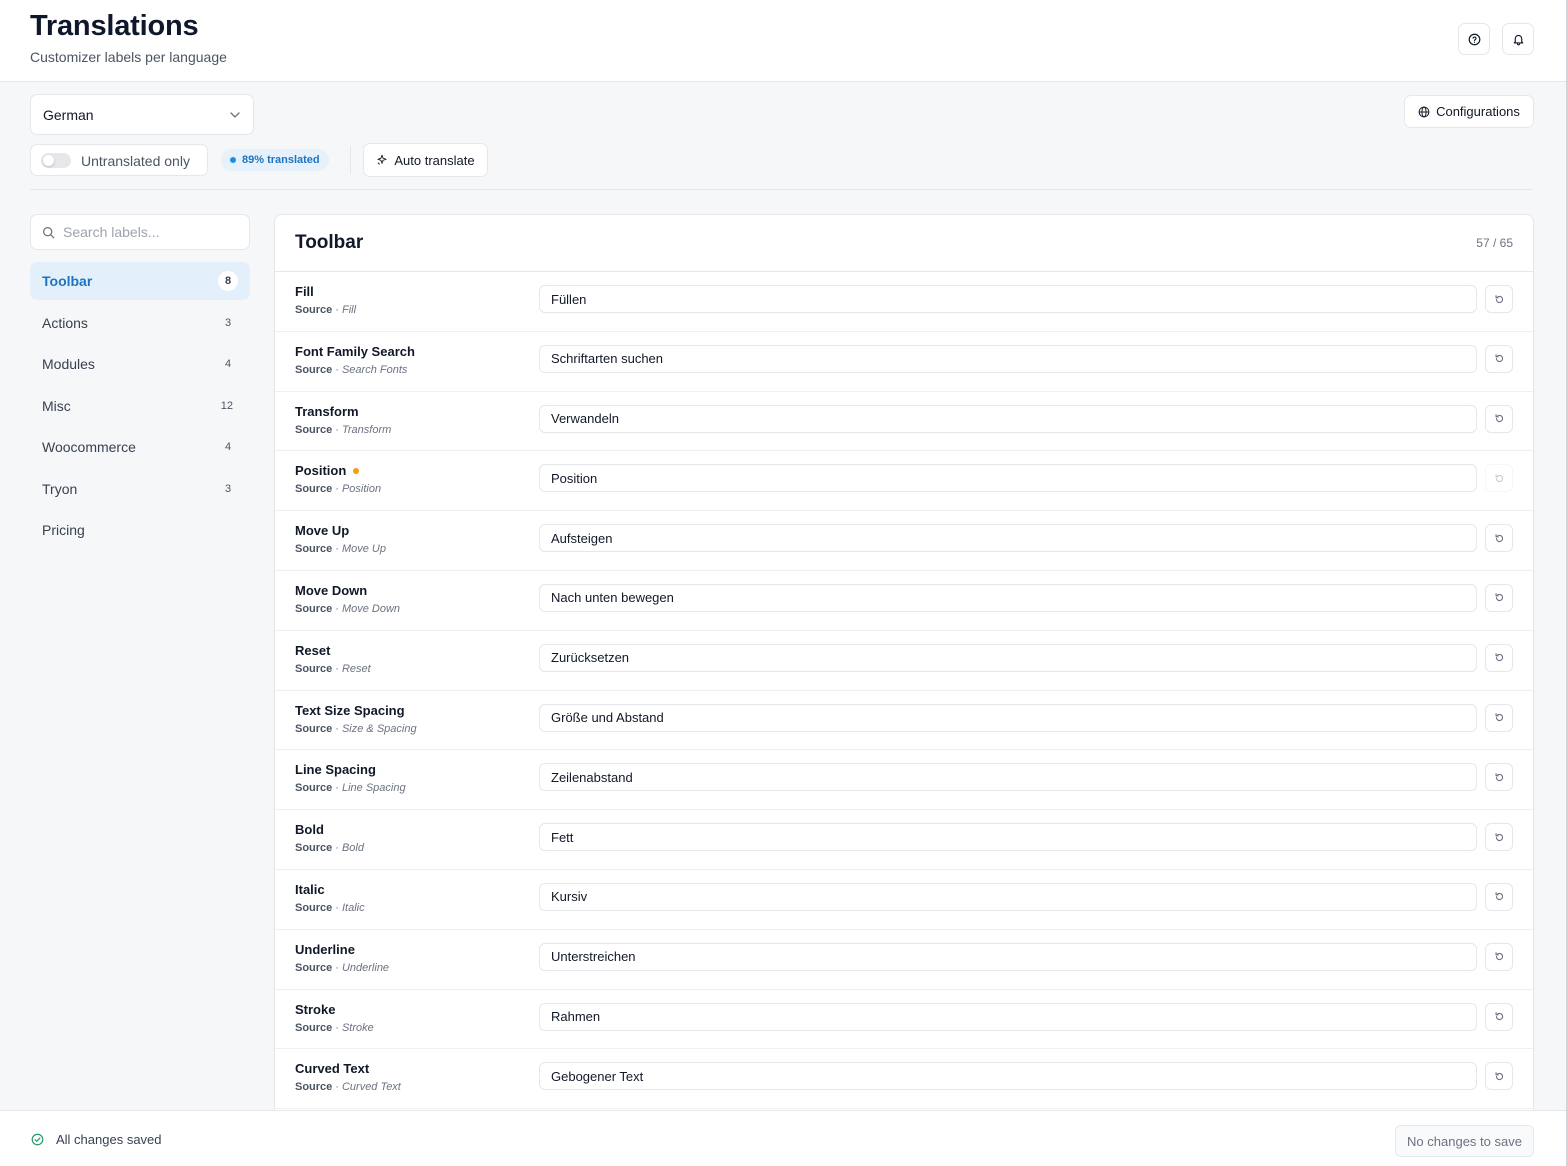  I want to click on search-icon, so click(49, 233).